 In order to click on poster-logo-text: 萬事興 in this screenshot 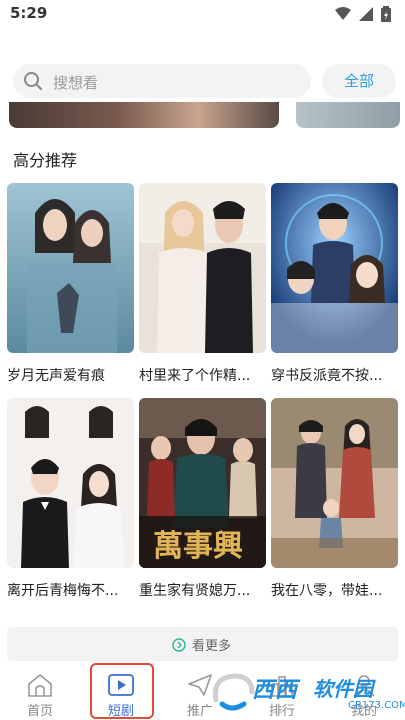, I will do `click(198, 546)`.